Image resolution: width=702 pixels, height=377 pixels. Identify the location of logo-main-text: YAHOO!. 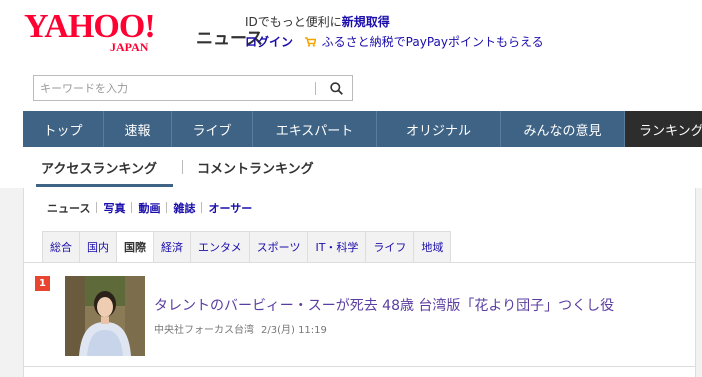
(90, 26).